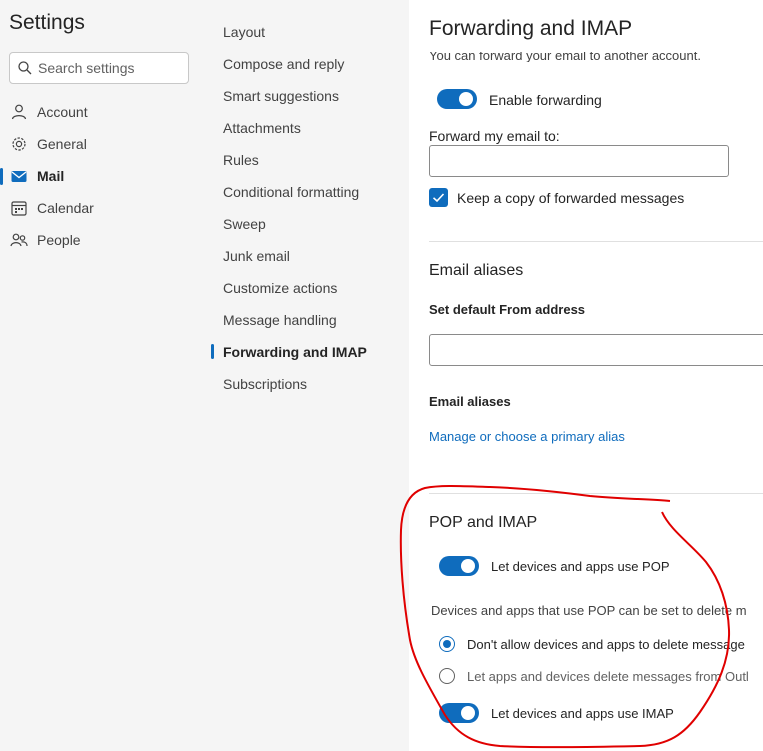 This screenshot has height=751, width=763. What do you see at coordinates (19, 176) in the screenshot?
I see `mail-icon` at bounding box center [19, 176].